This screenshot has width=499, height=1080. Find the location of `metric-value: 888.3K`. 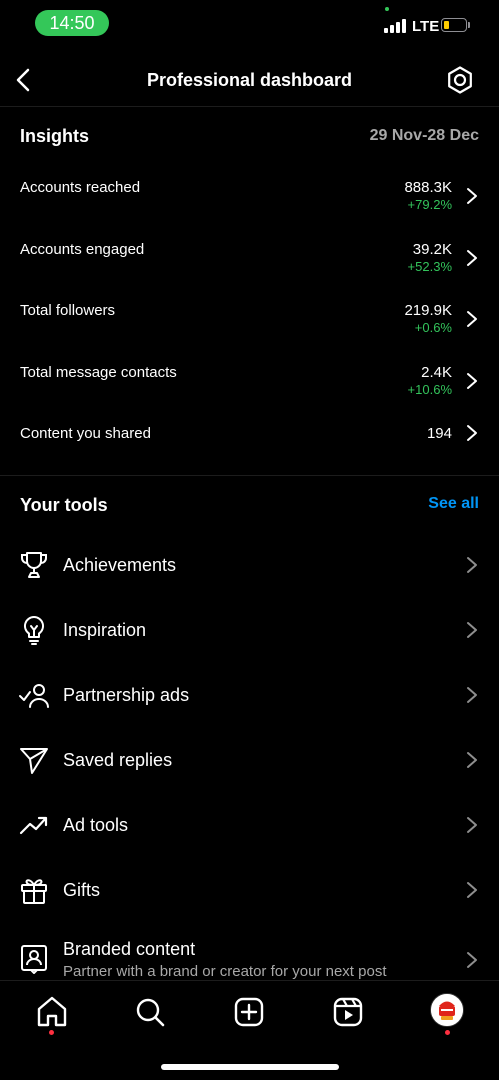

metric-value: 888.3K is located at coordinates (428, 187).